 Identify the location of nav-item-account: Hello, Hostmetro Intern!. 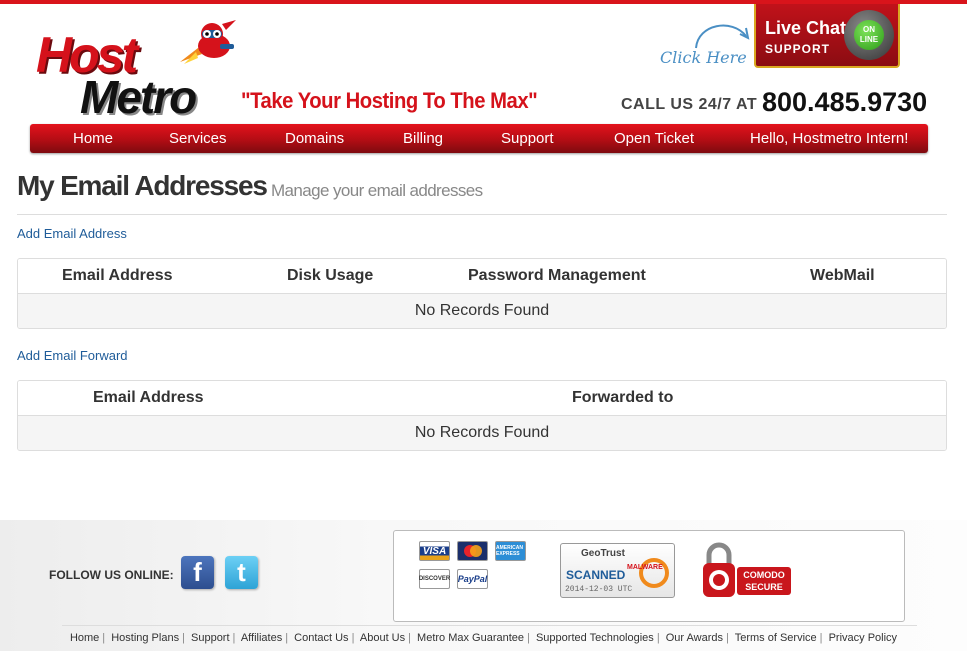
(829, 138).